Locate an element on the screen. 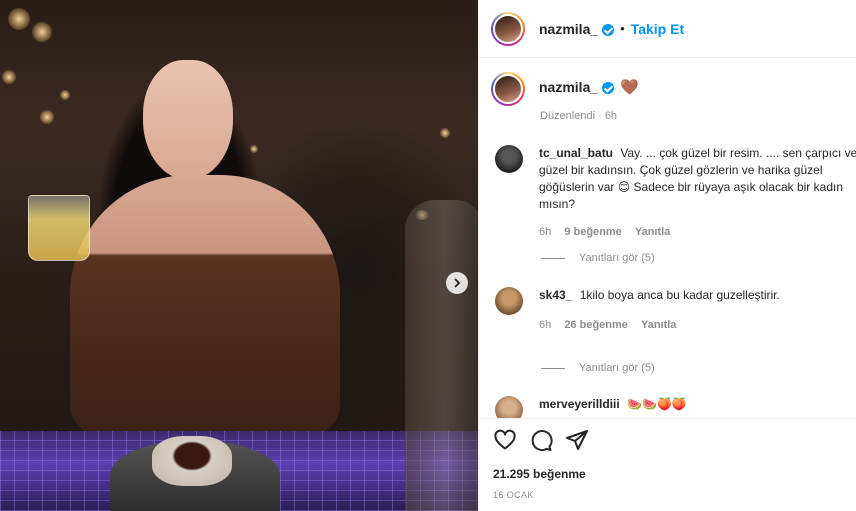  comment-likes: 9 beğenme is located at coordinates (592, 232).